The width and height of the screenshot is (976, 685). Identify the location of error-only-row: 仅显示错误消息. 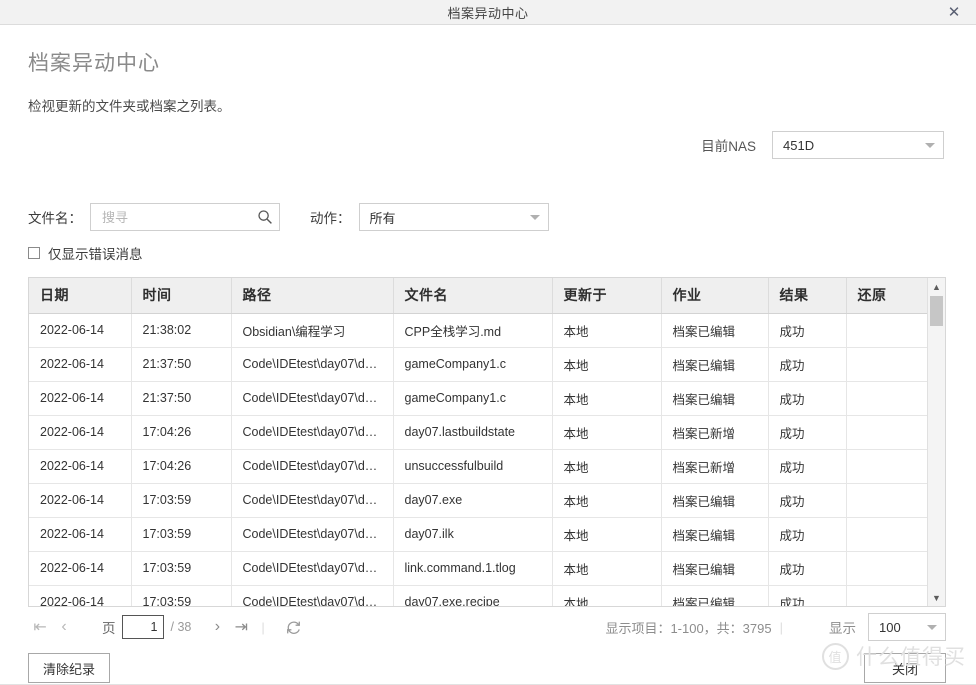
(488, 253).